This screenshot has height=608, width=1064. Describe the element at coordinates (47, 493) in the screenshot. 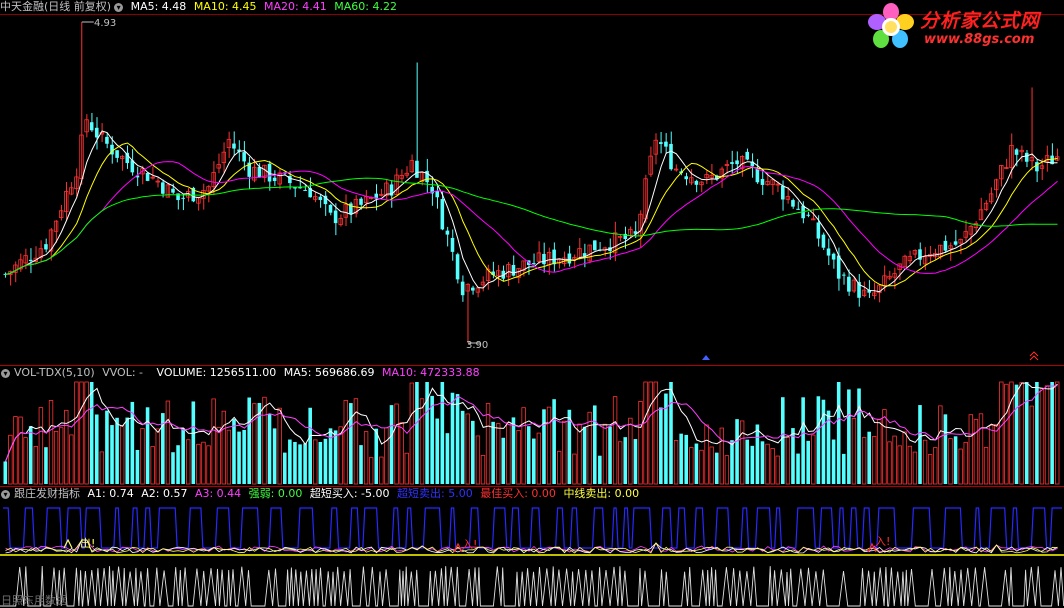

I see `indicator-name: 跟庄发财指标` at that location.